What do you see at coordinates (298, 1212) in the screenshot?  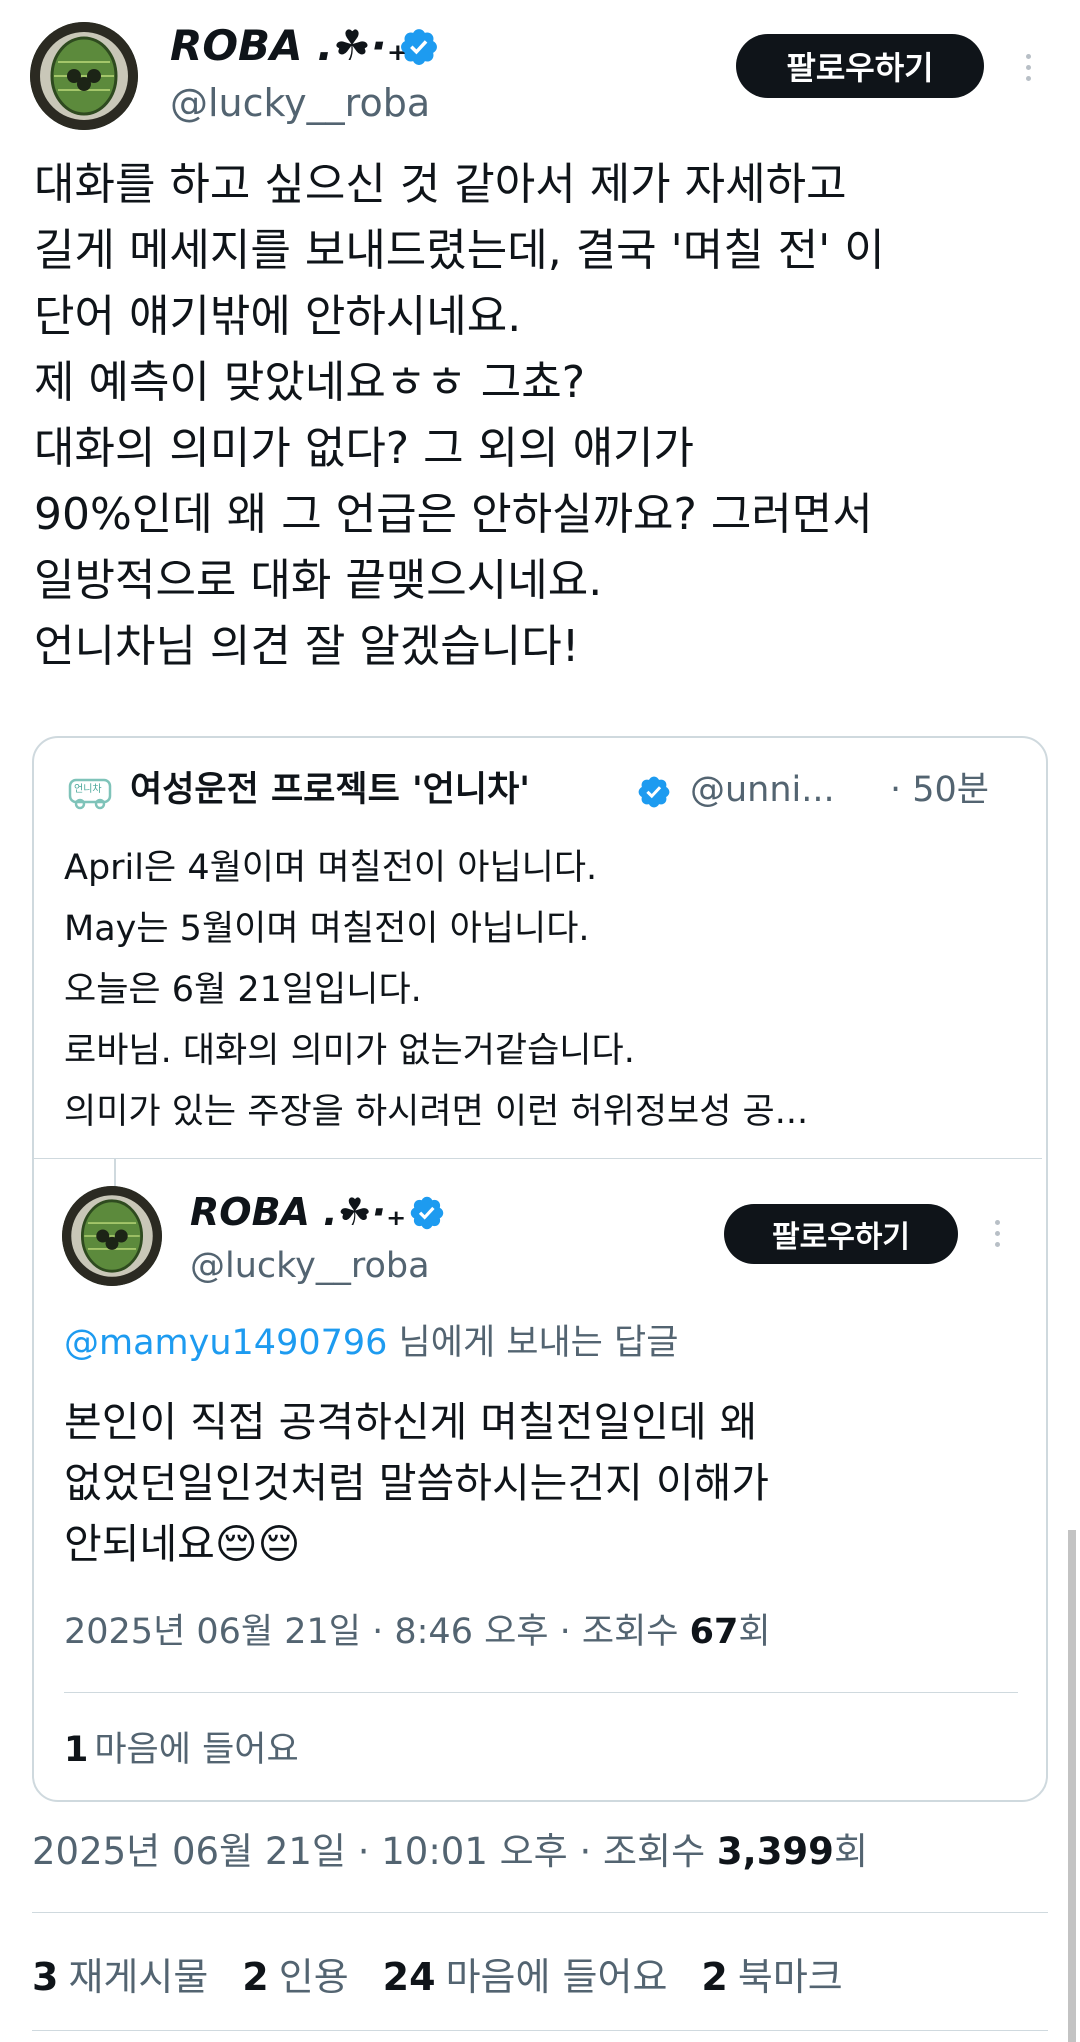 I see `nested-author-name: ROBA .☘︎·₊` at bounding box center [298, 1212].